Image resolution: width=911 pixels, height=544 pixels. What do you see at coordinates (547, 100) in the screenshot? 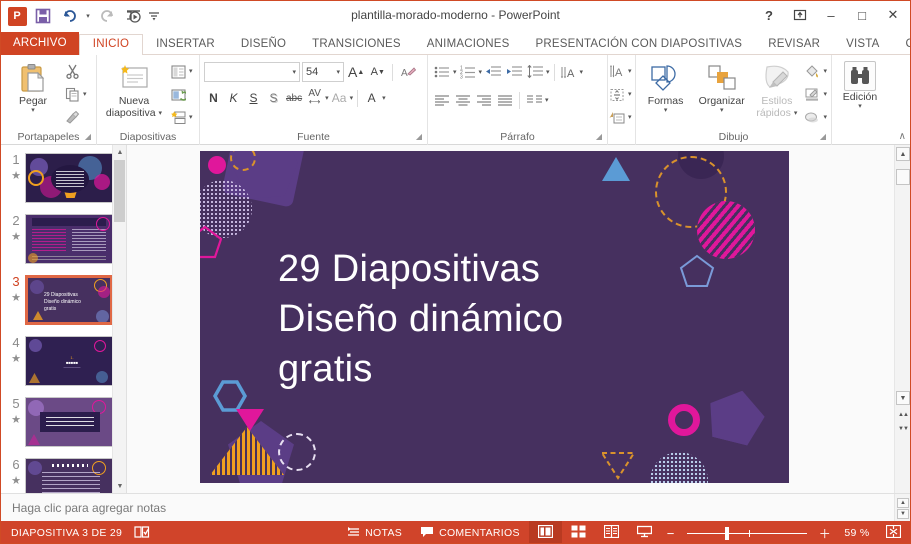
I see `columns-caret-icon: ▾` at bounding box center [547, 100].